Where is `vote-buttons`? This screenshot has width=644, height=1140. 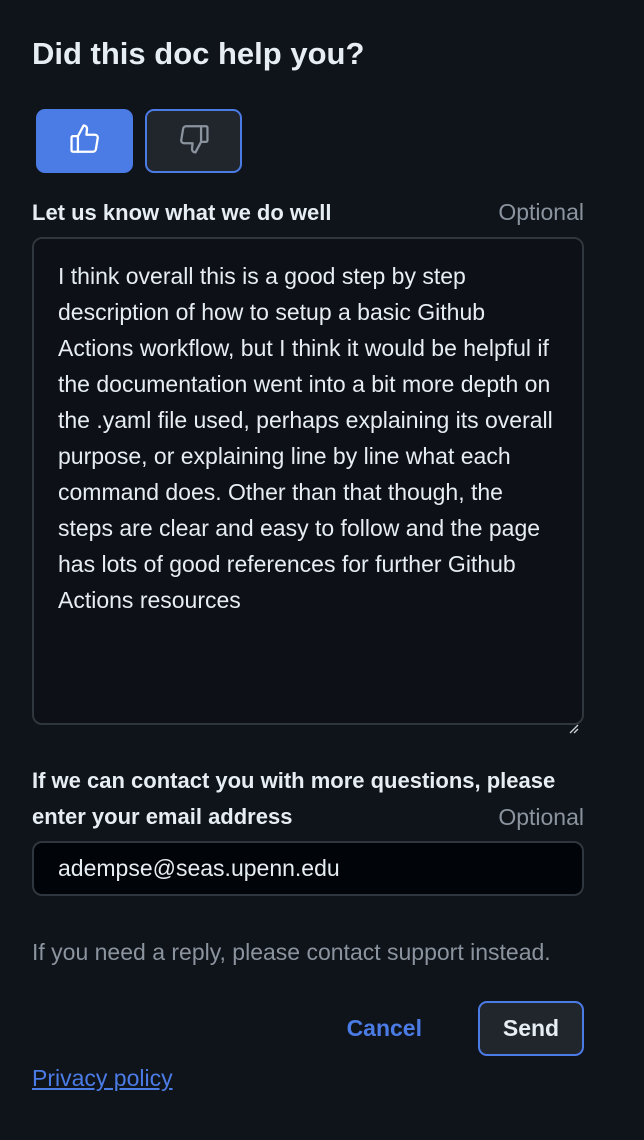 vote-buttons is located at coordinates (310, 141).